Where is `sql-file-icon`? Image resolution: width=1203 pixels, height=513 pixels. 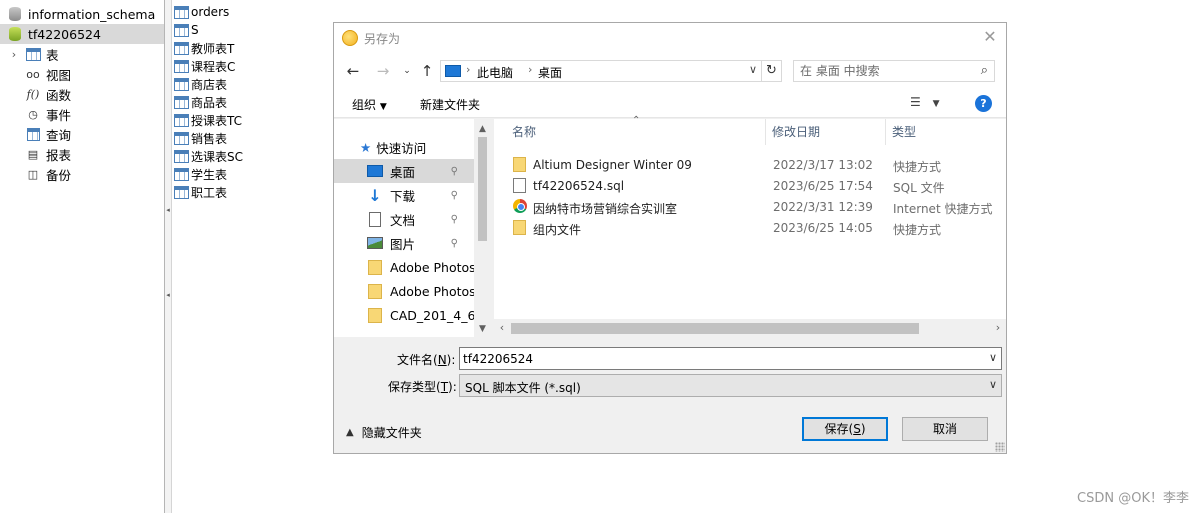 sql-file-icon is located at coordinates (519, 185).